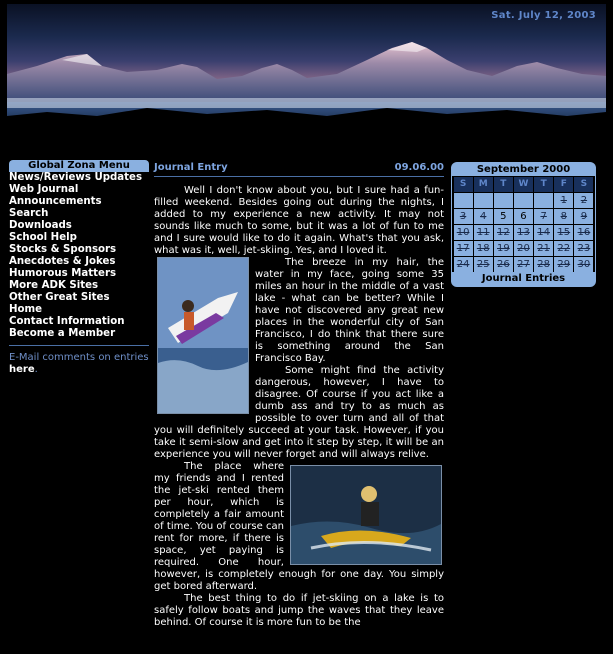 The height and width of the screenshot is (654, 613). I want to click on entry-divider, so click(299, 176).